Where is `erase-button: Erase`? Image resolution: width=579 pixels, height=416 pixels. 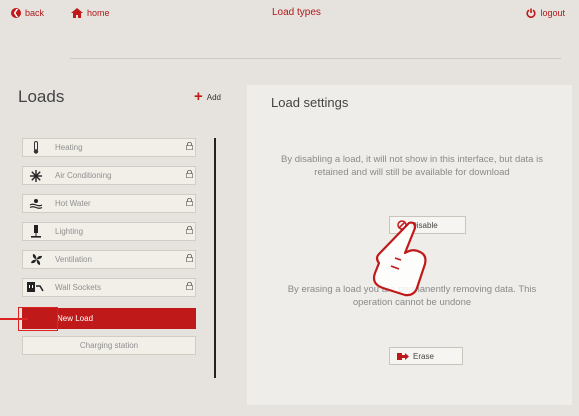
erase-button: Erase is located at coordinates (426, 356).